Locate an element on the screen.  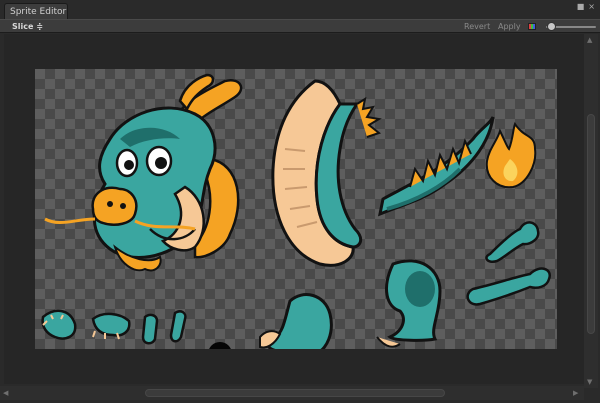
window-title-tab: Sprite Editor is located at coordinates (36, 11).